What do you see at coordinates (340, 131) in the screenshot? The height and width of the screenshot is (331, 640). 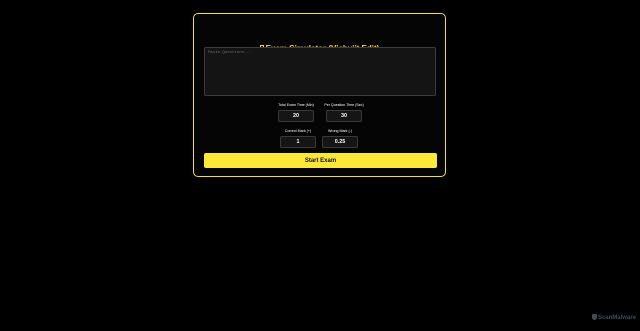 I see `wrong-mark-label: Wrong Mark (-)` at bounding box center [340, 131].